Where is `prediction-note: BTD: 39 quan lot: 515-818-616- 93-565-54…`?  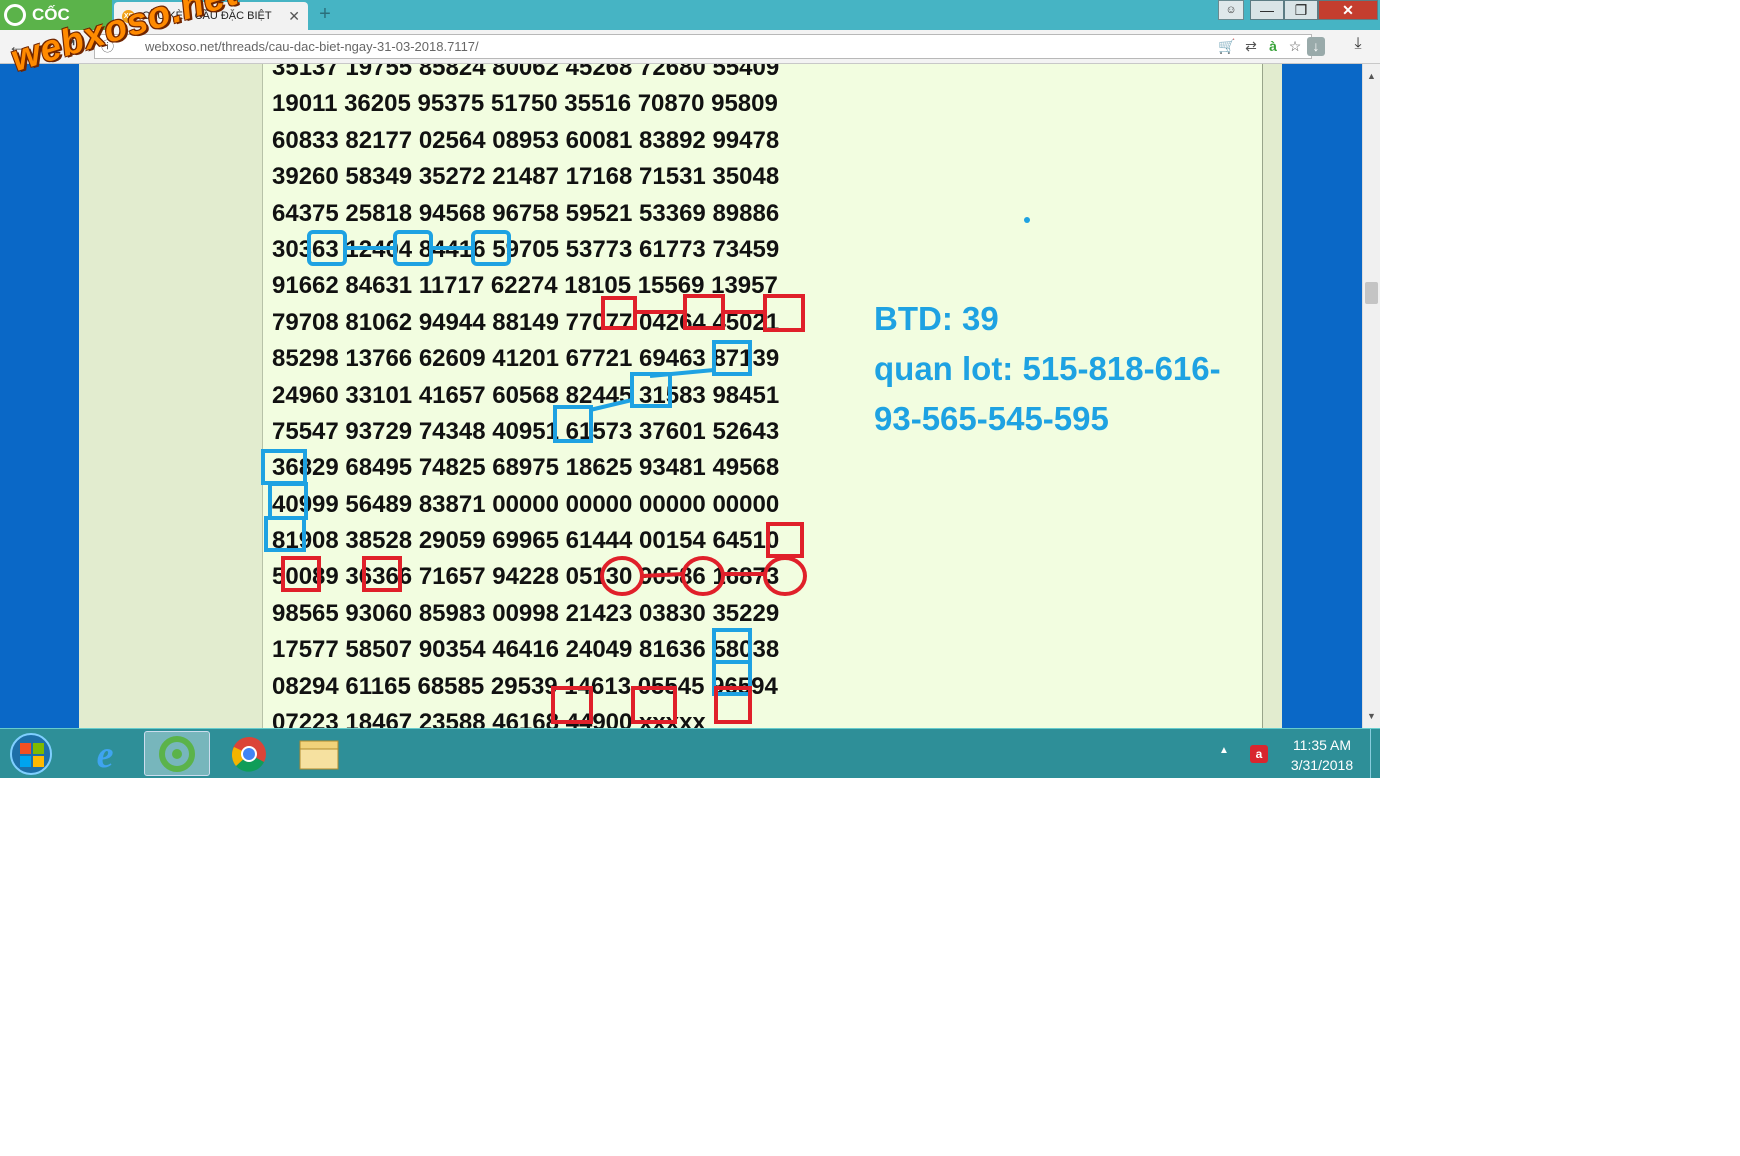 prediction-note: BTD: 39 quan lot: 515-818-616- 93-565-54… is located at coordinates (1047, 369).